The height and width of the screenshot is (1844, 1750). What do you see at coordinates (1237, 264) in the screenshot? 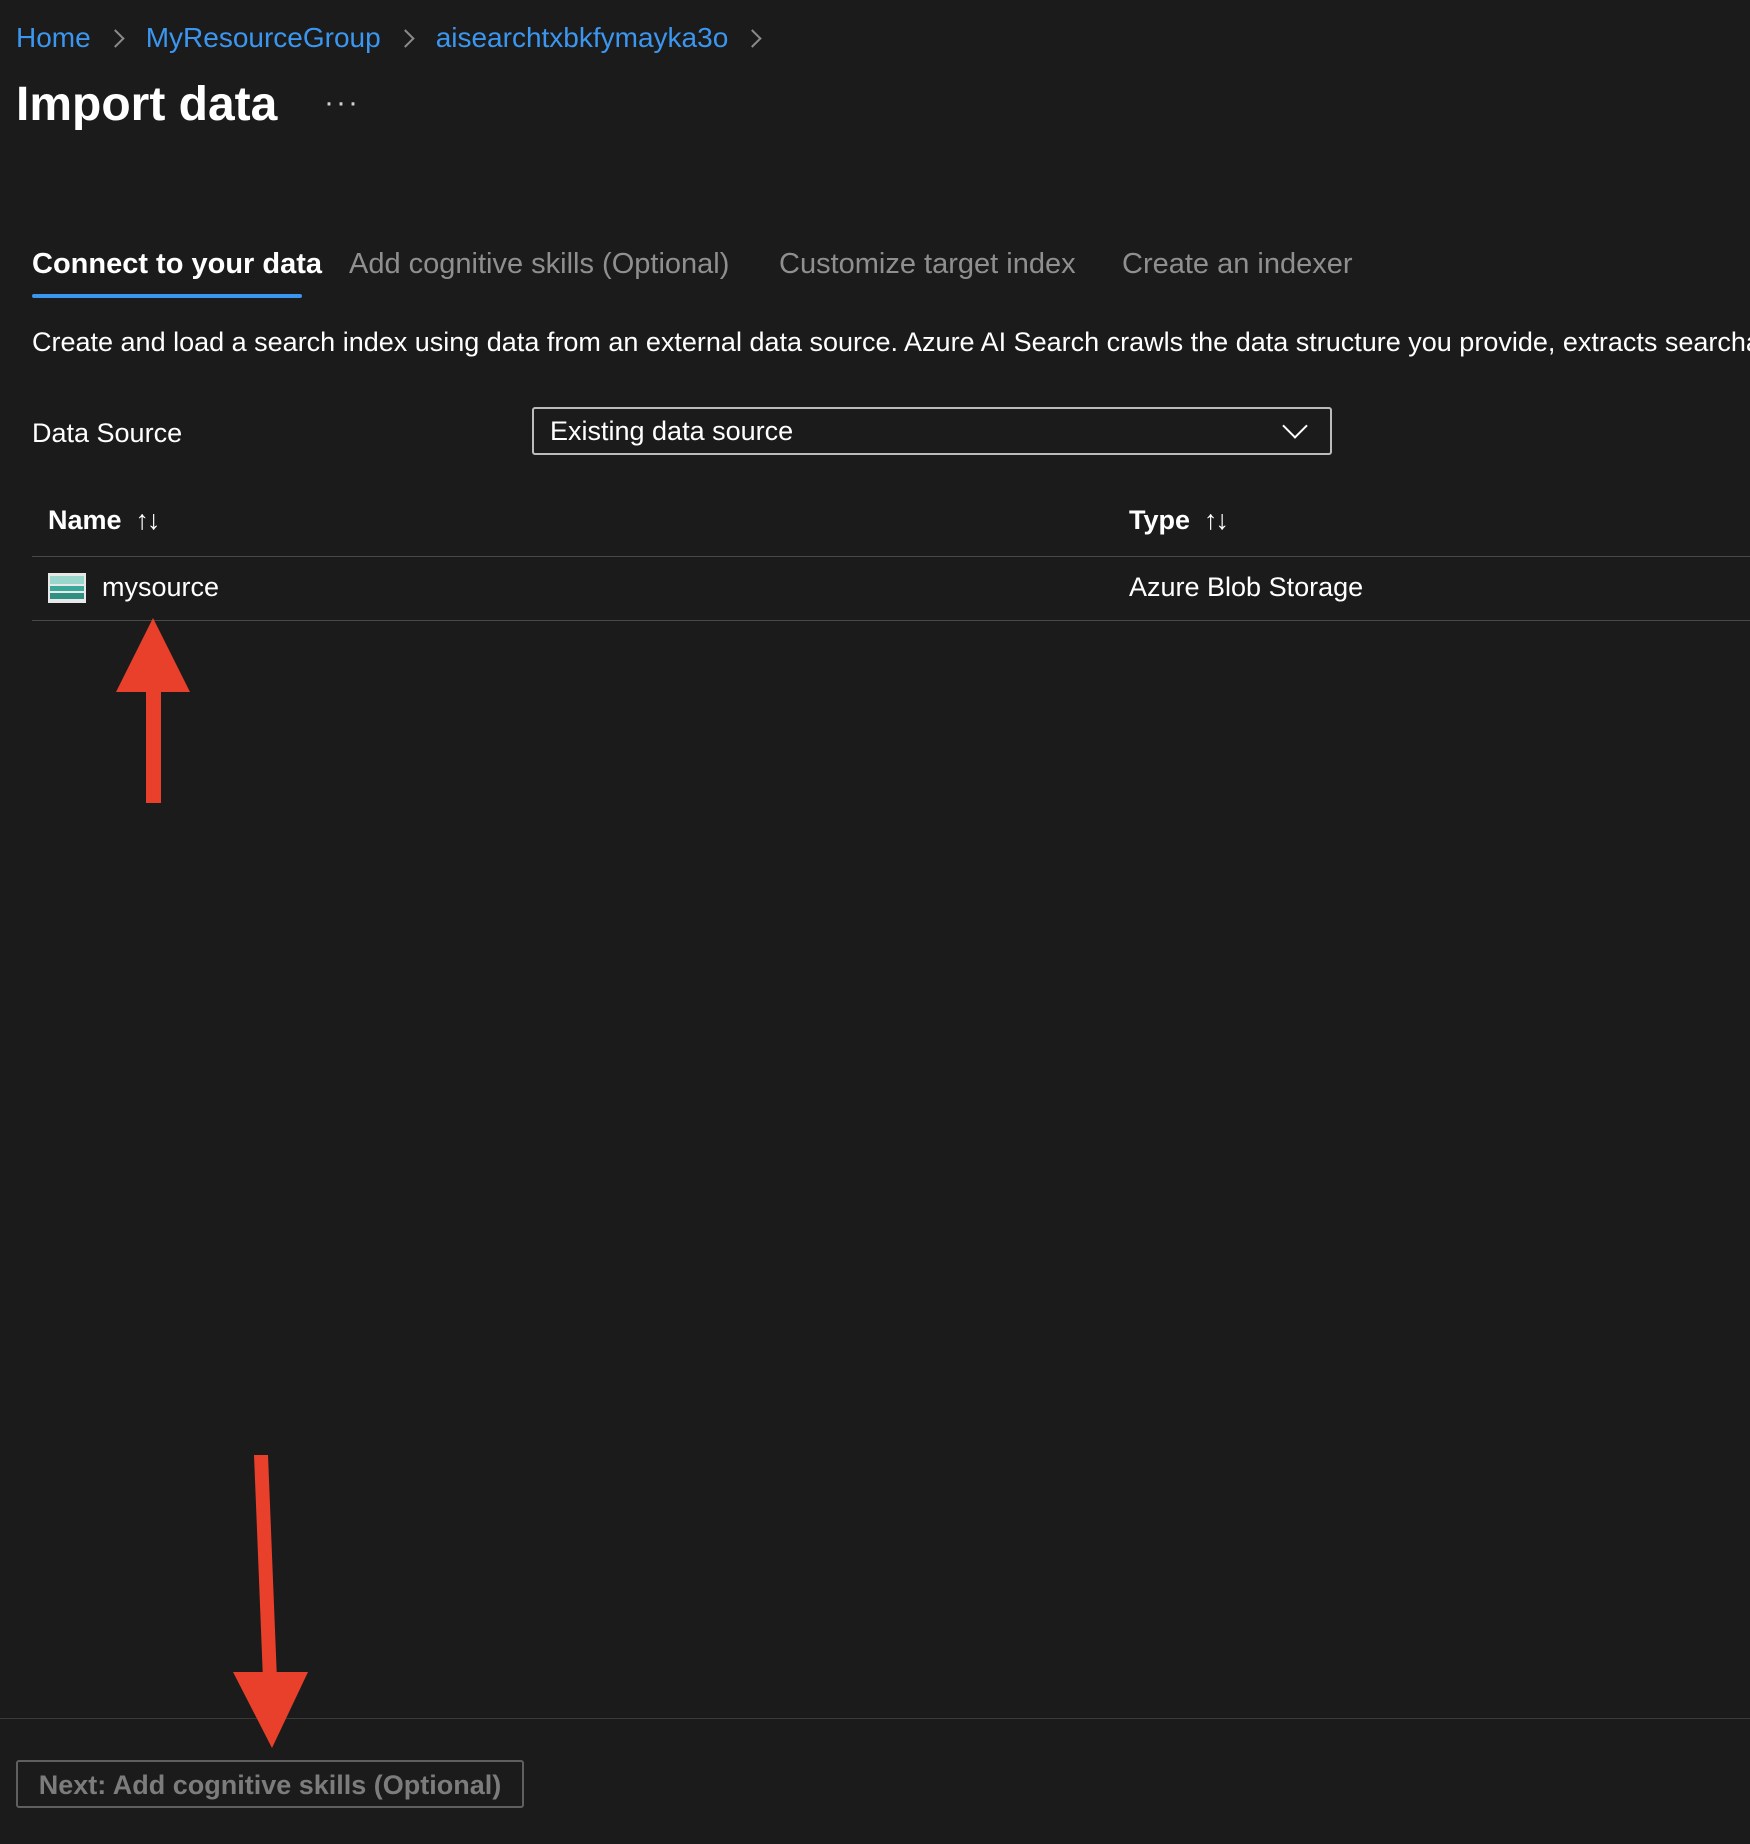
I see `tab-create-an-indexer: Create an indexer` at bounding box center [1237, 264].